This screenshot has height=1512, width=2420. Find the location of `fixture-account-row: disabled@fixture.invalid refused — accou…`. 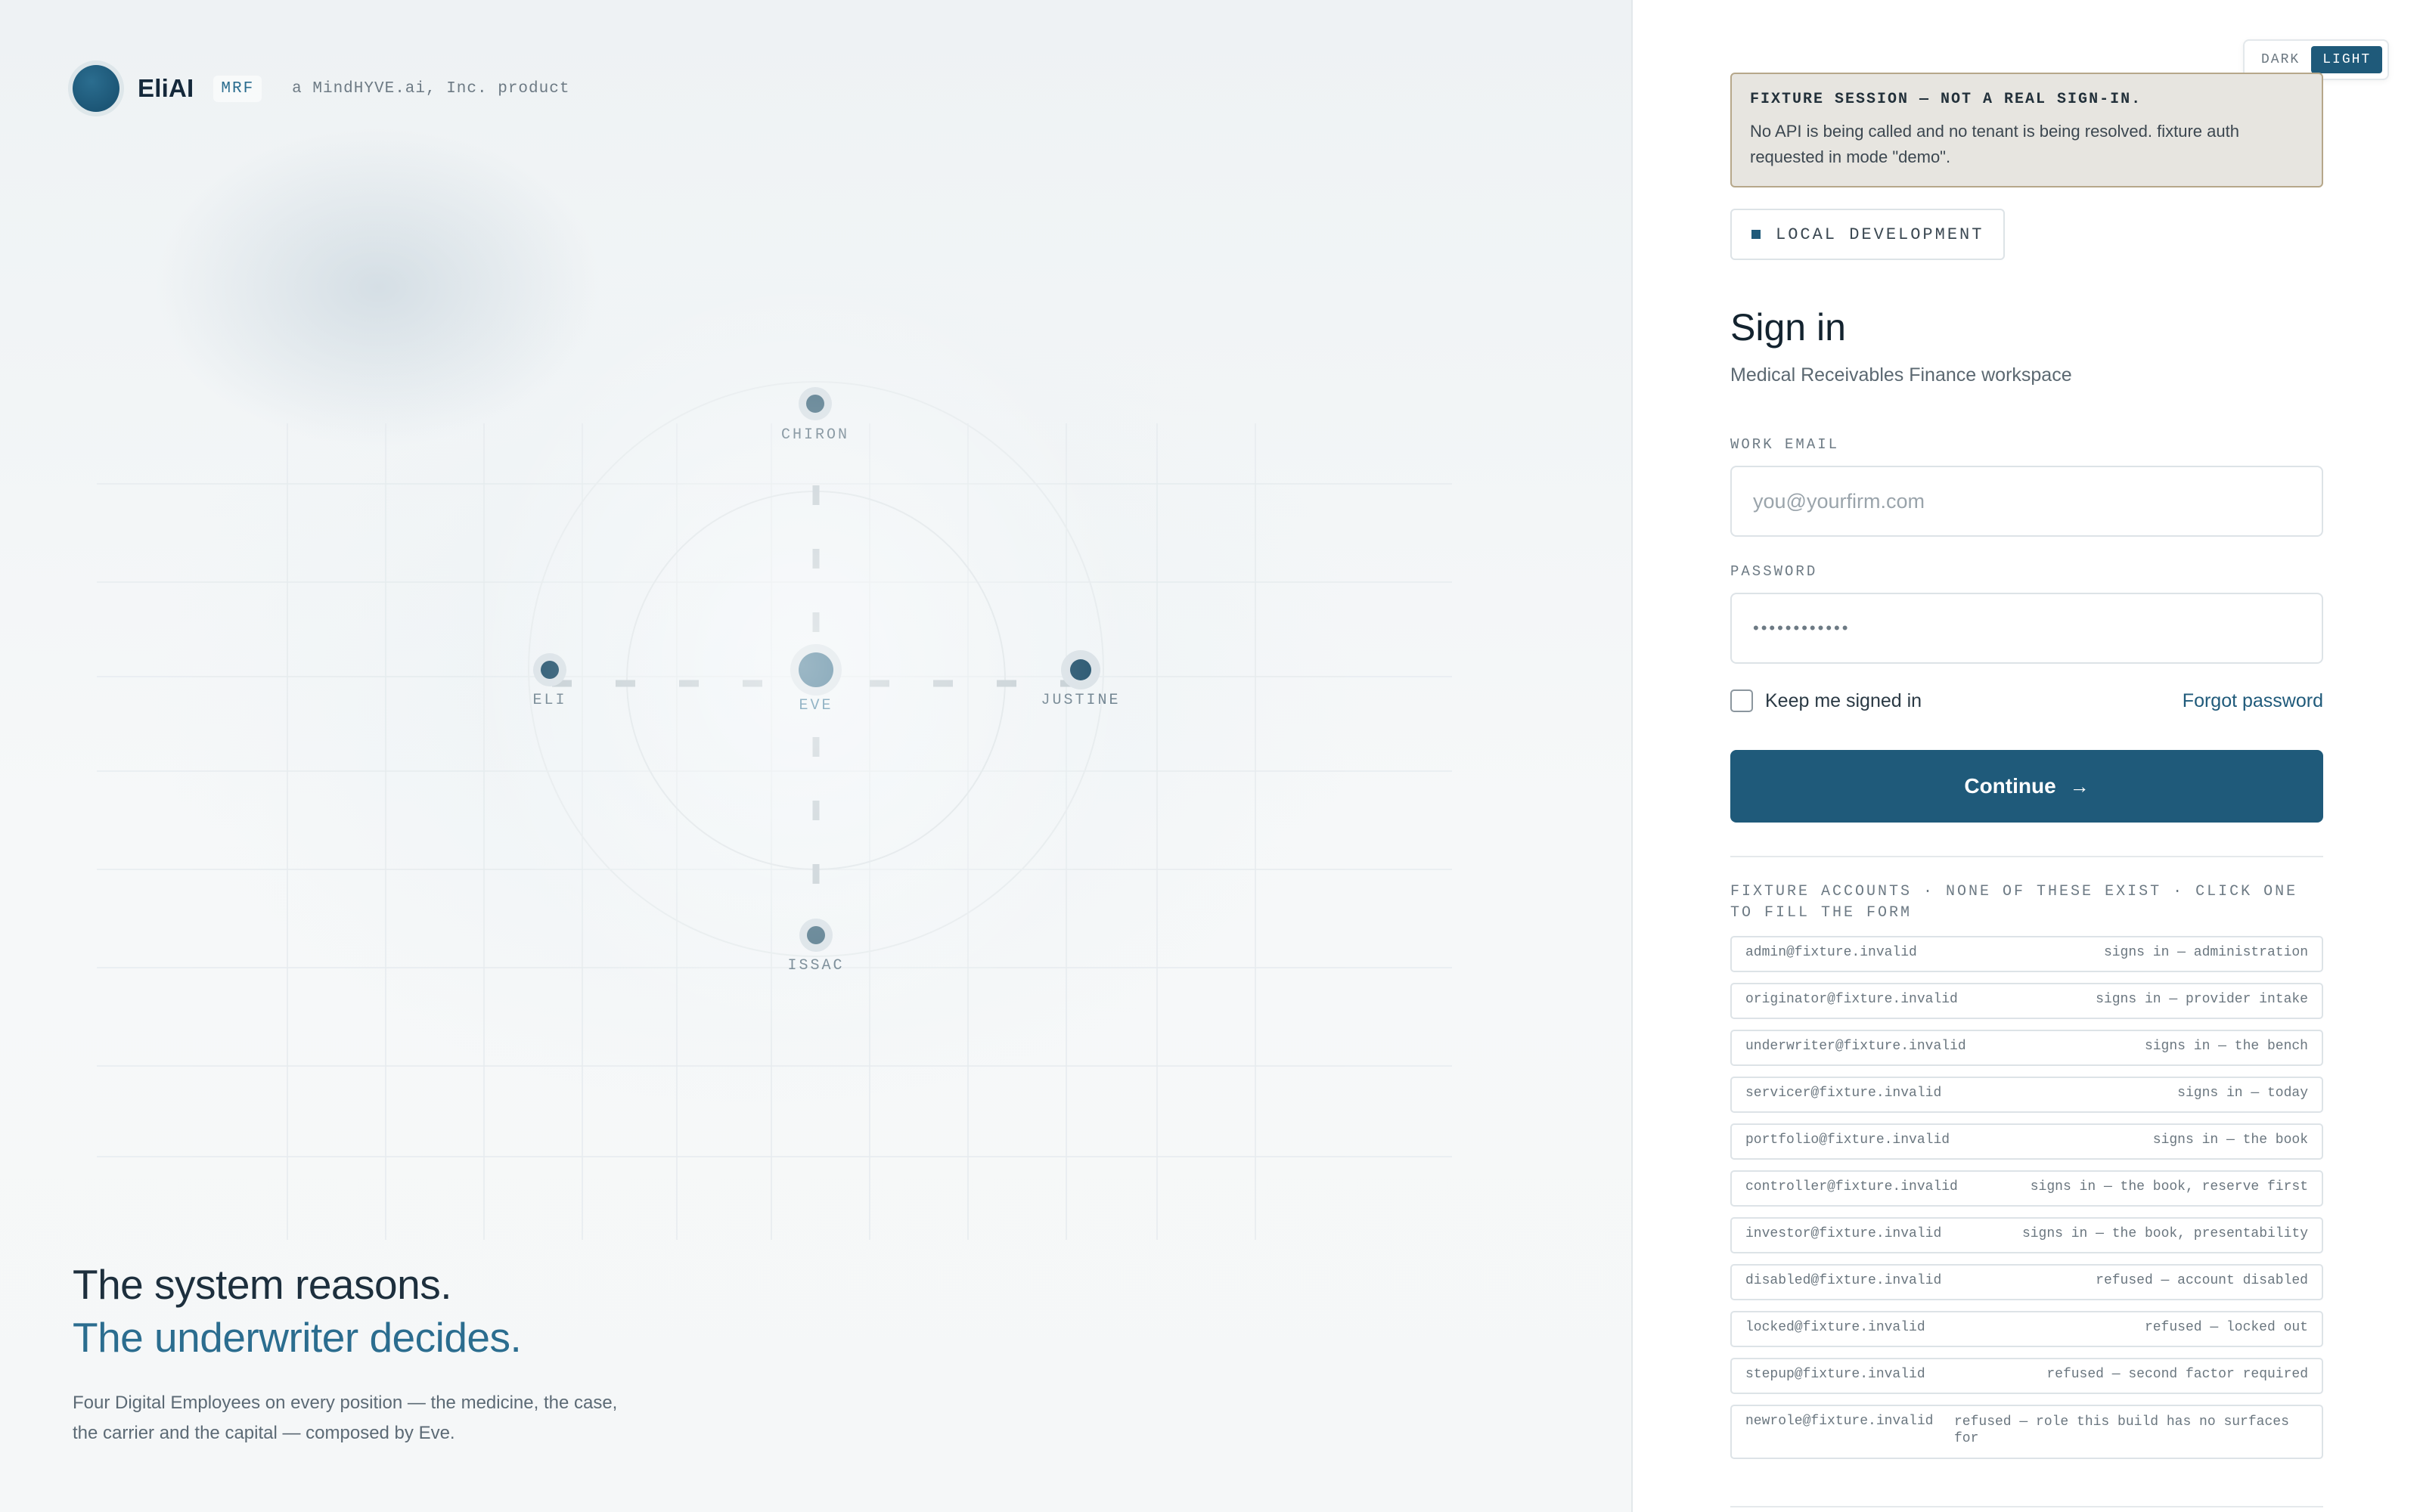

fixture-account-row: disabled@fixture.invalid refused — accou… is located at coordinates (2026, 1282).